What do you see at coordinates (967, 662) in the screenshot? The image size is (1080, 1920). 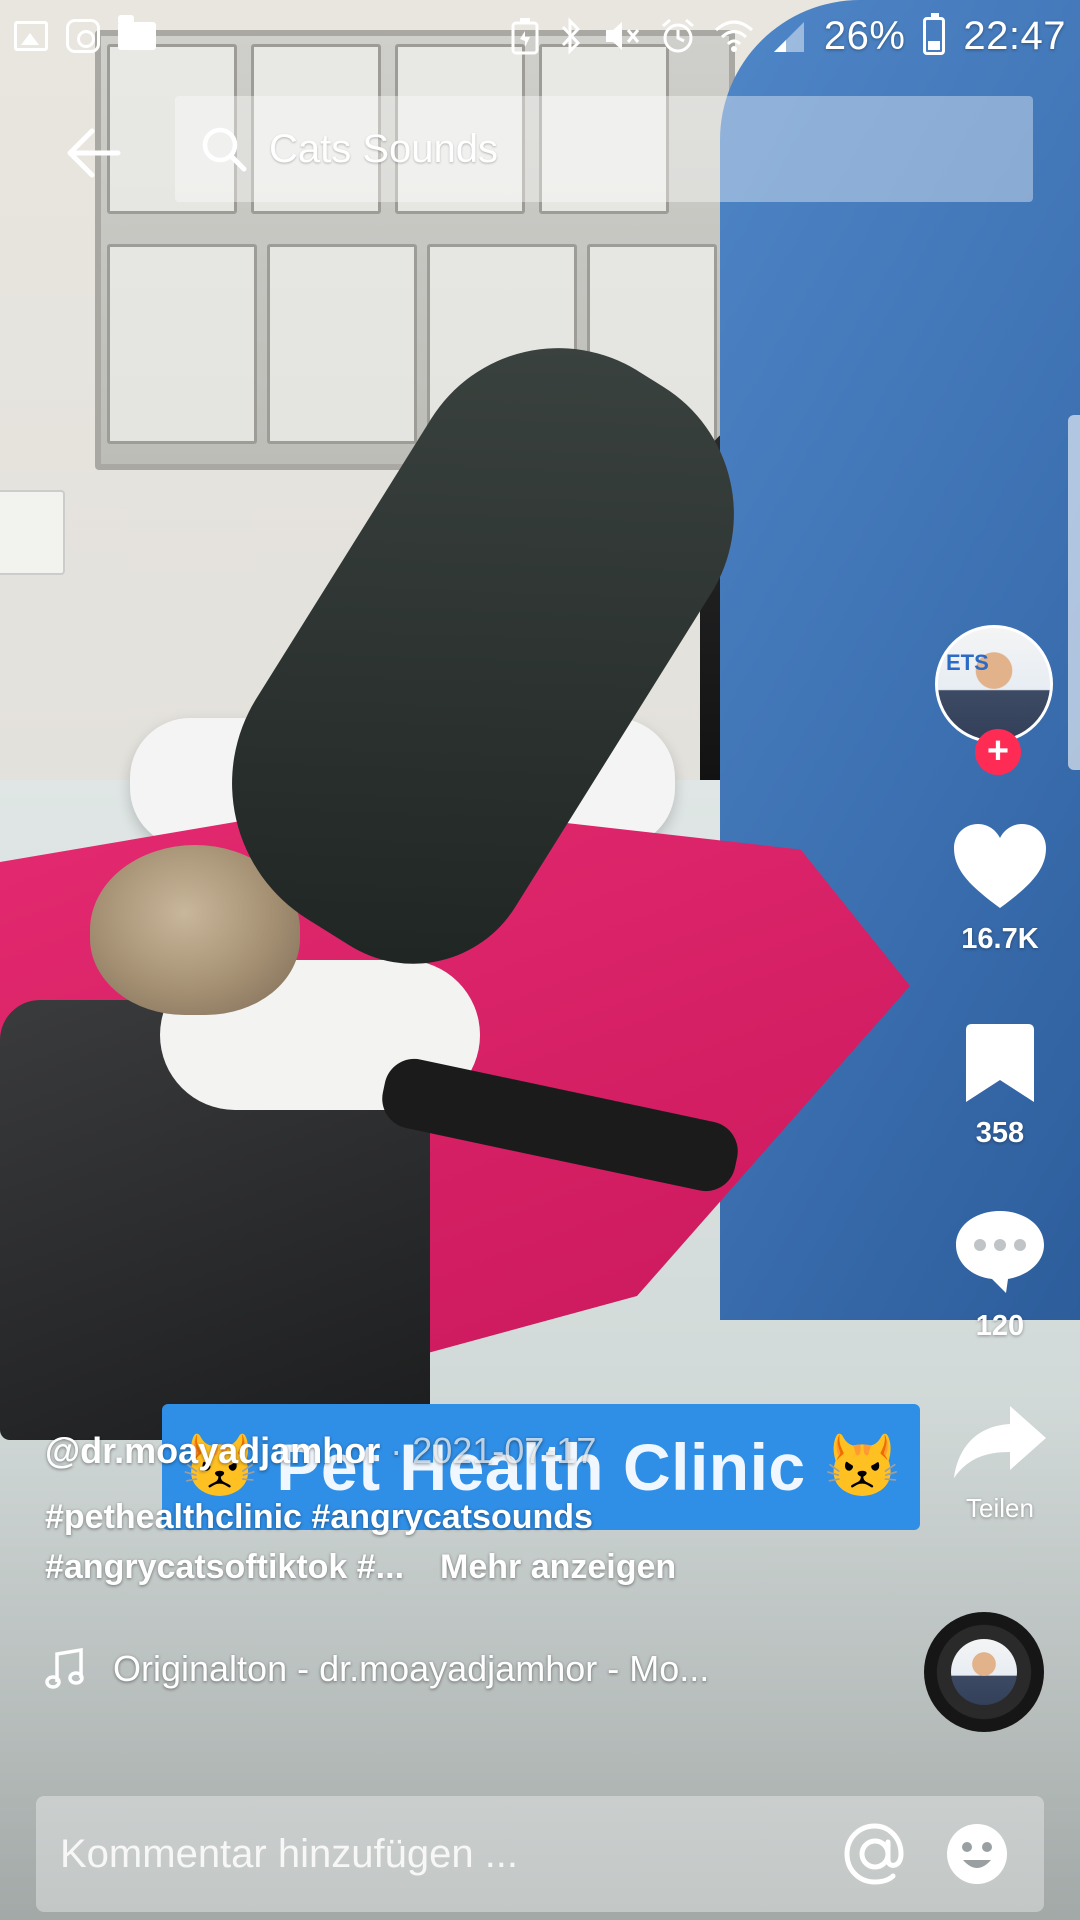 I see `avatar-letters: ETS` at bounding box center [967, 662].